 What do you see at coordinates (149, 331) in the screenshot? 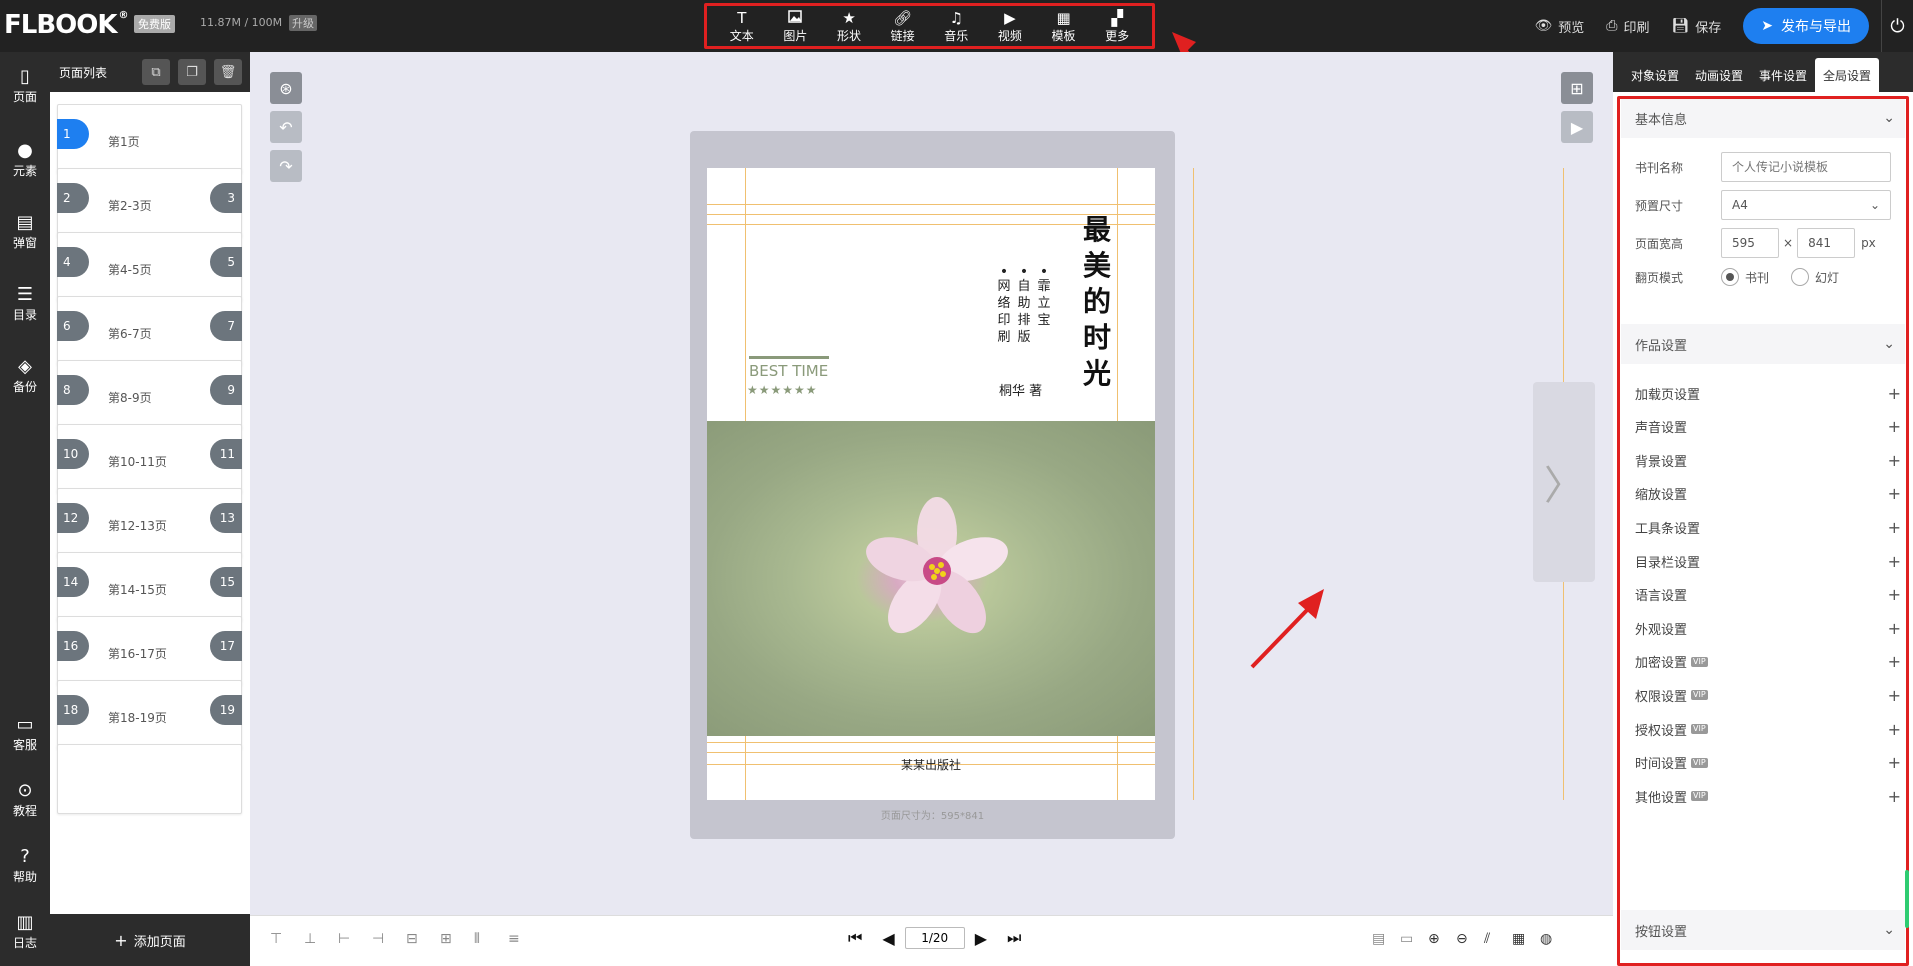
I see `page-list-item: 6 7 第6-7页` at bounding box center [149, 331].